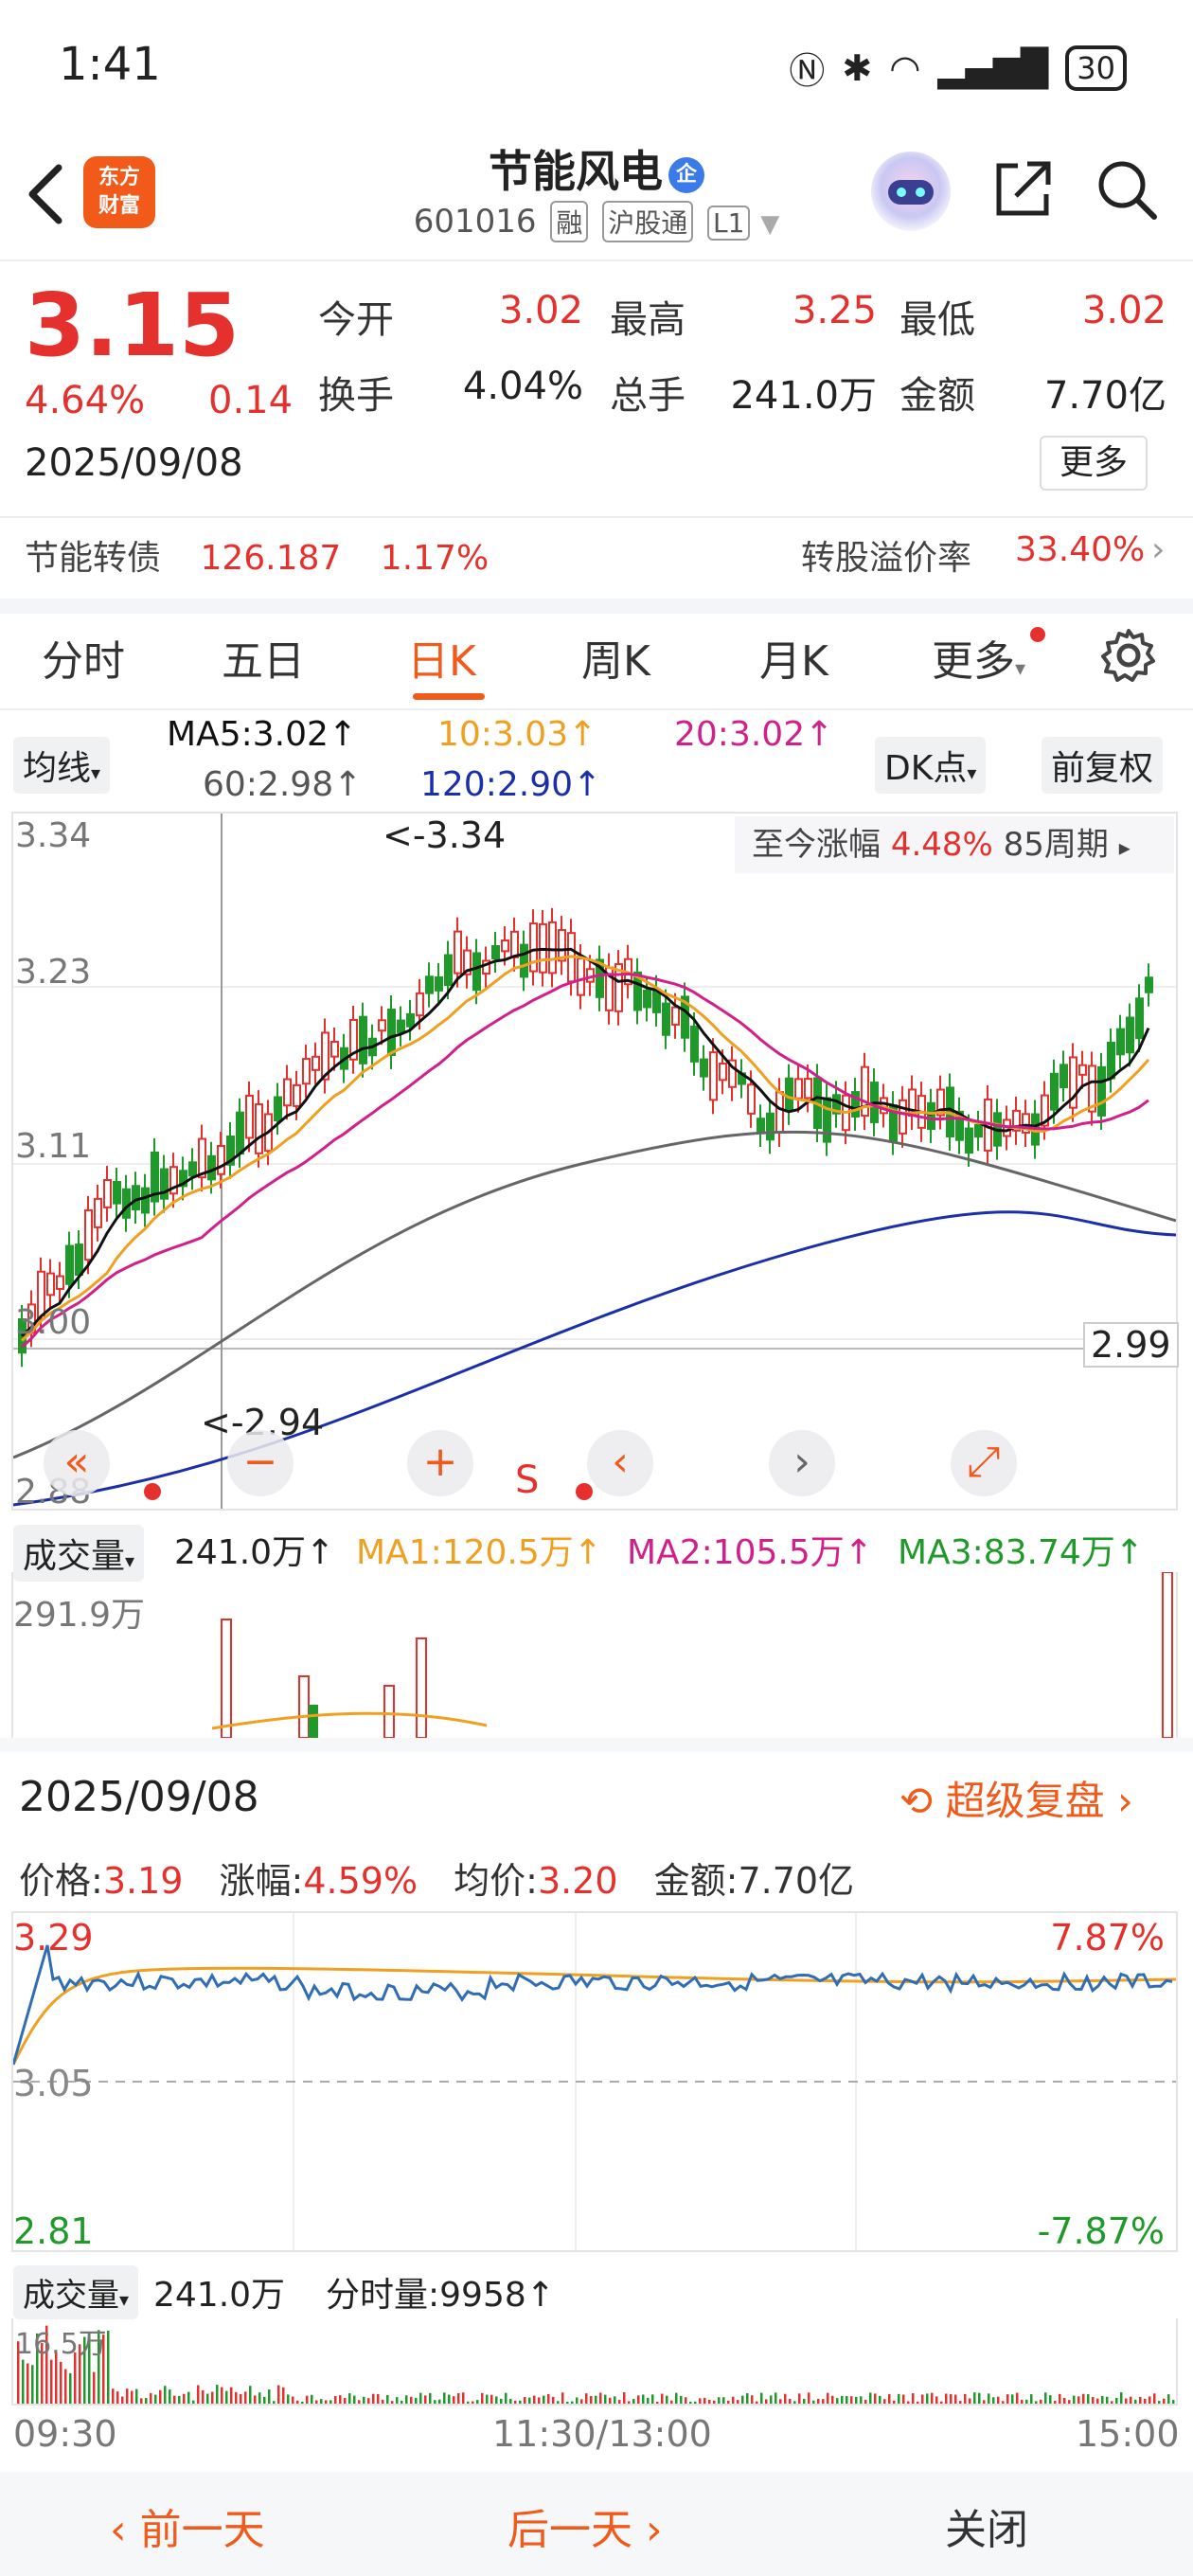 The height and width of the screenshot is (2576, 1193). I want to click on since-change-box: 至今涨幅 4.48% 85周期 ▸, so click(954, 844).